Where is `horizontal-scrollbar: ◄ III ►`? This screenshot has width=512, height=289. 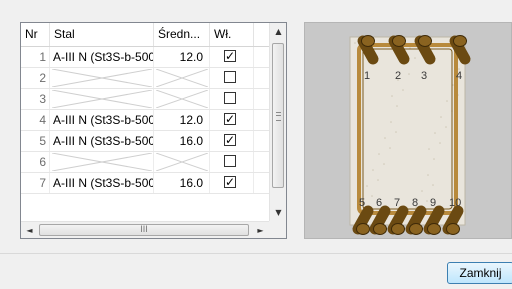 horizontal-scrollbar: ◄ III ► is located at coordinates (145, 229).